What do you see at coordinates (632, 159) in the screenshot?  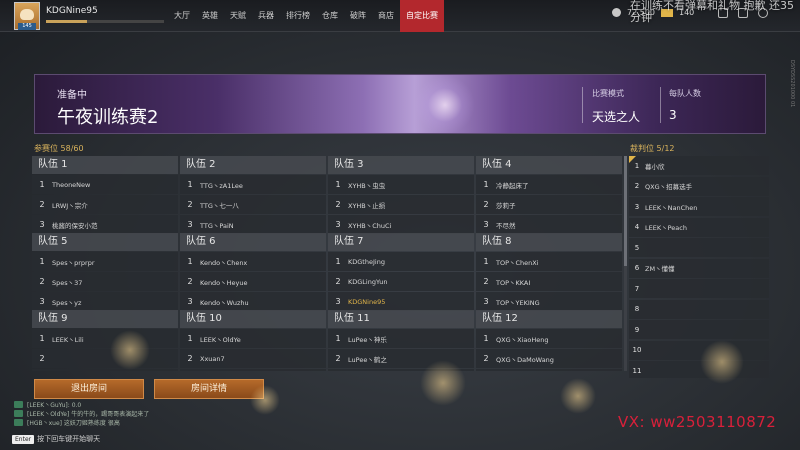 I see `selected-corner-marker` at bounding box center [632, 159].